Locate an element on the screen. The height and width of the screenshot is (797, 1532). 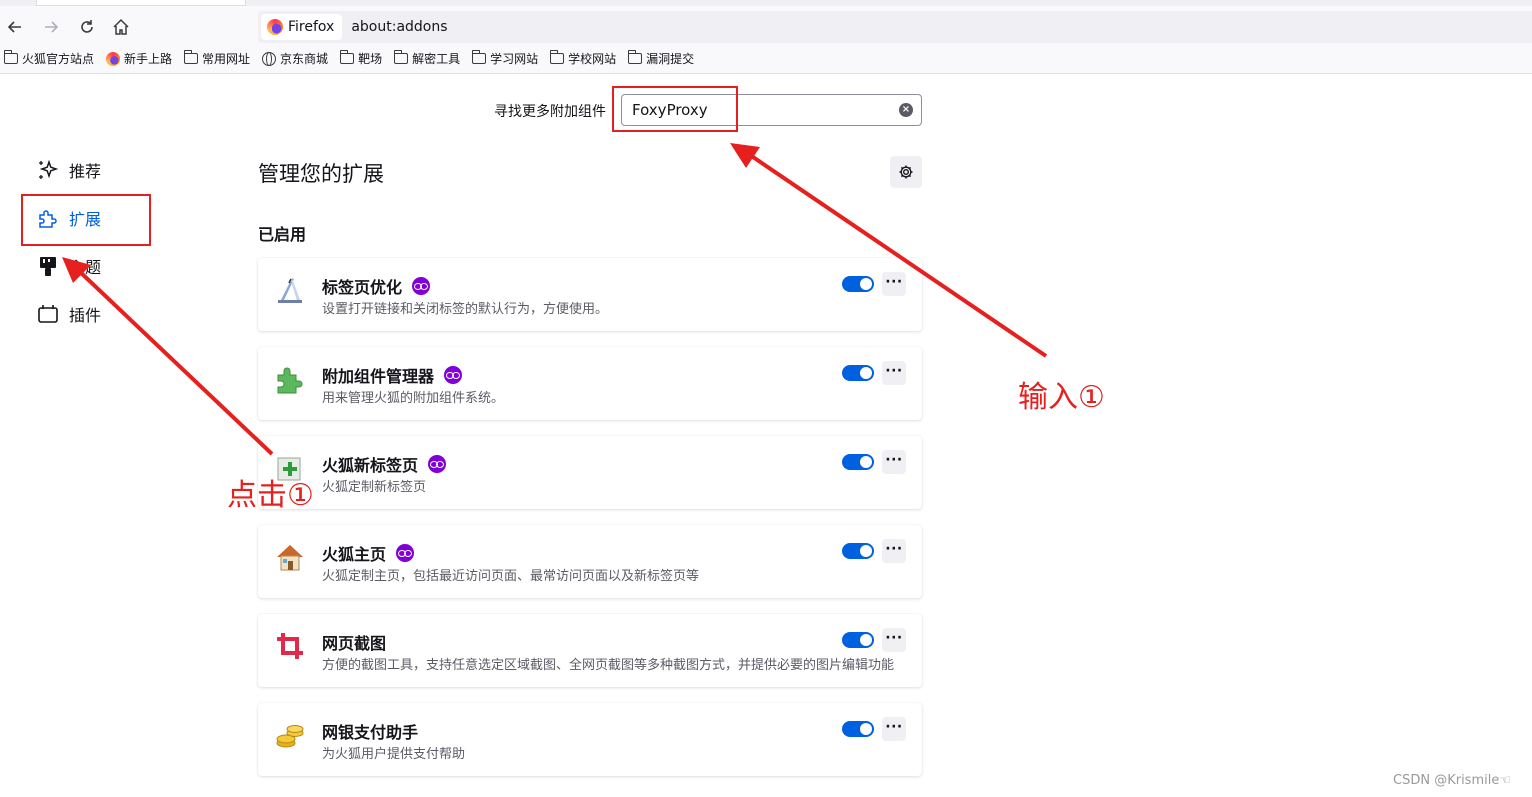
sidebar-item-label: 插件 is located at coordinates (85, 315).